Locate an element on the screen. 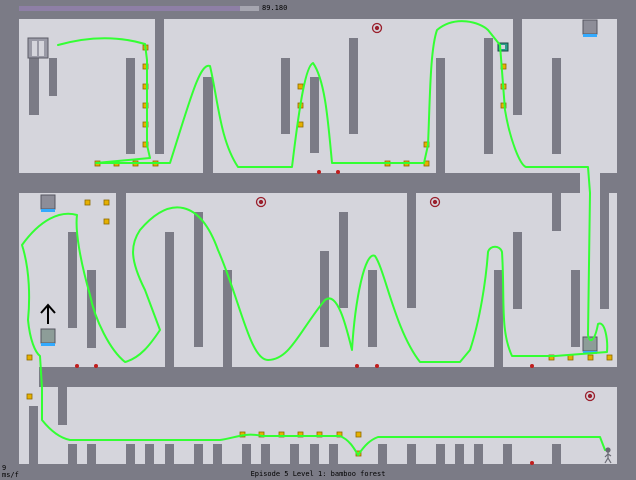 Image resolution: width=636 pixels, height=480 pixels. time-bar-fill is located at coordinates (129, 8).